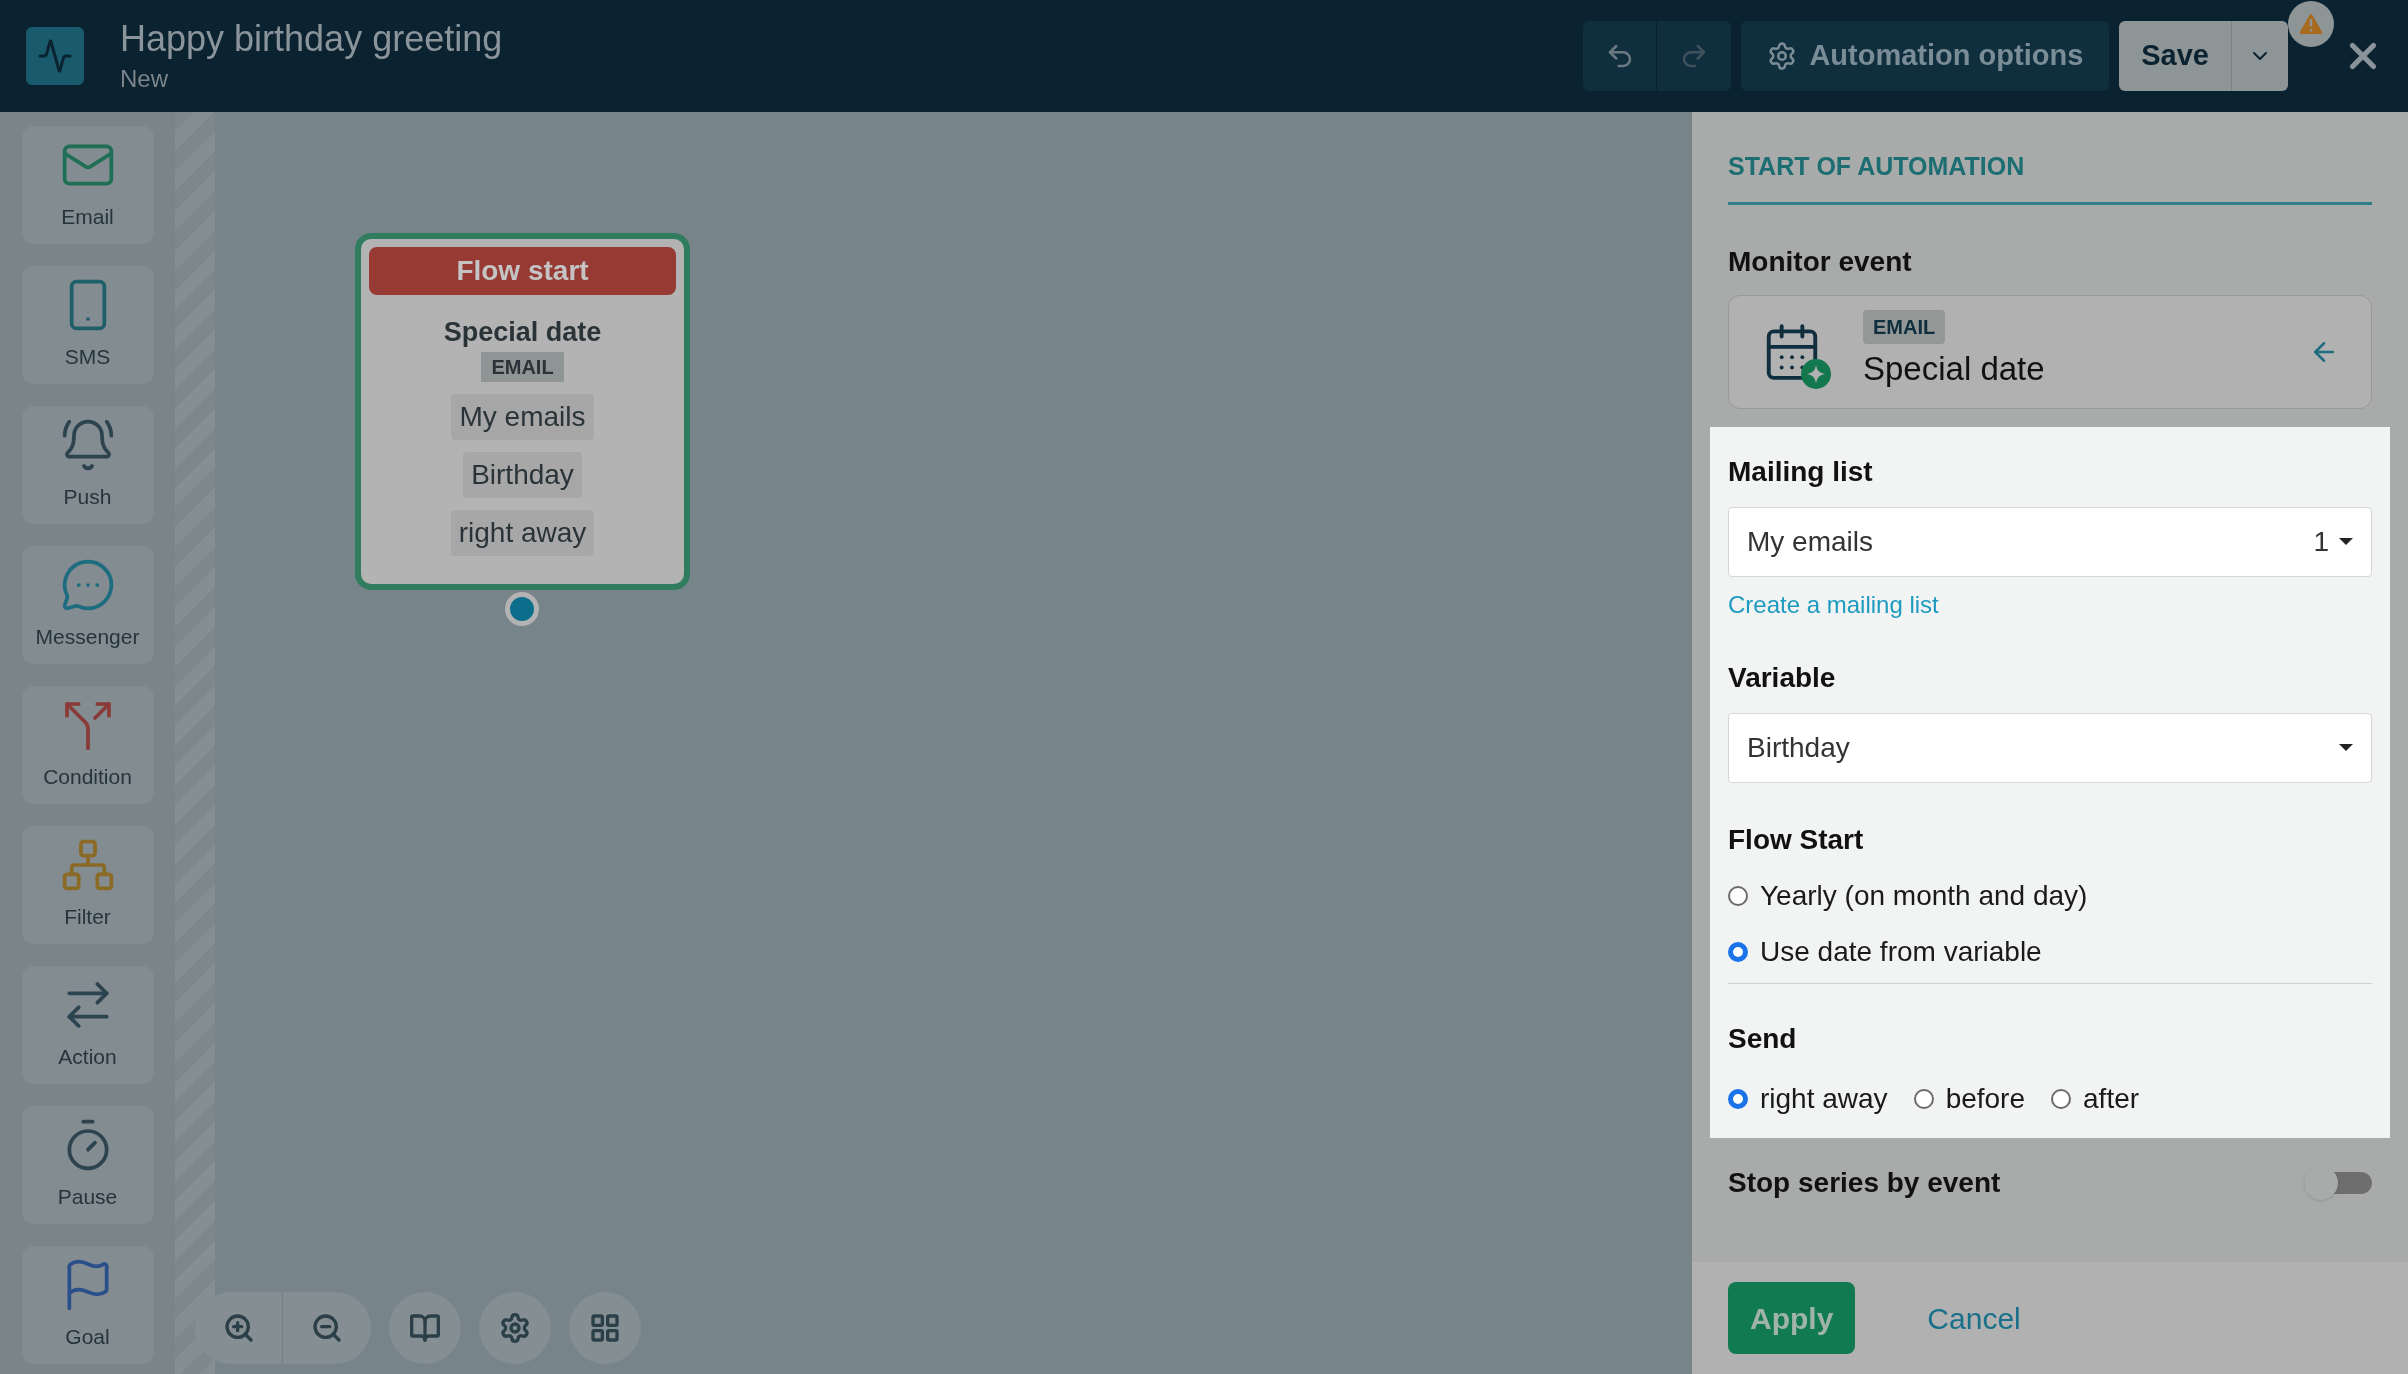 The width and height of the screenshot is (2408, 1374). Describe the element at coordinates (2050, 747) in the screenshot. I see `variable-dropdown: Birthday` at that location.